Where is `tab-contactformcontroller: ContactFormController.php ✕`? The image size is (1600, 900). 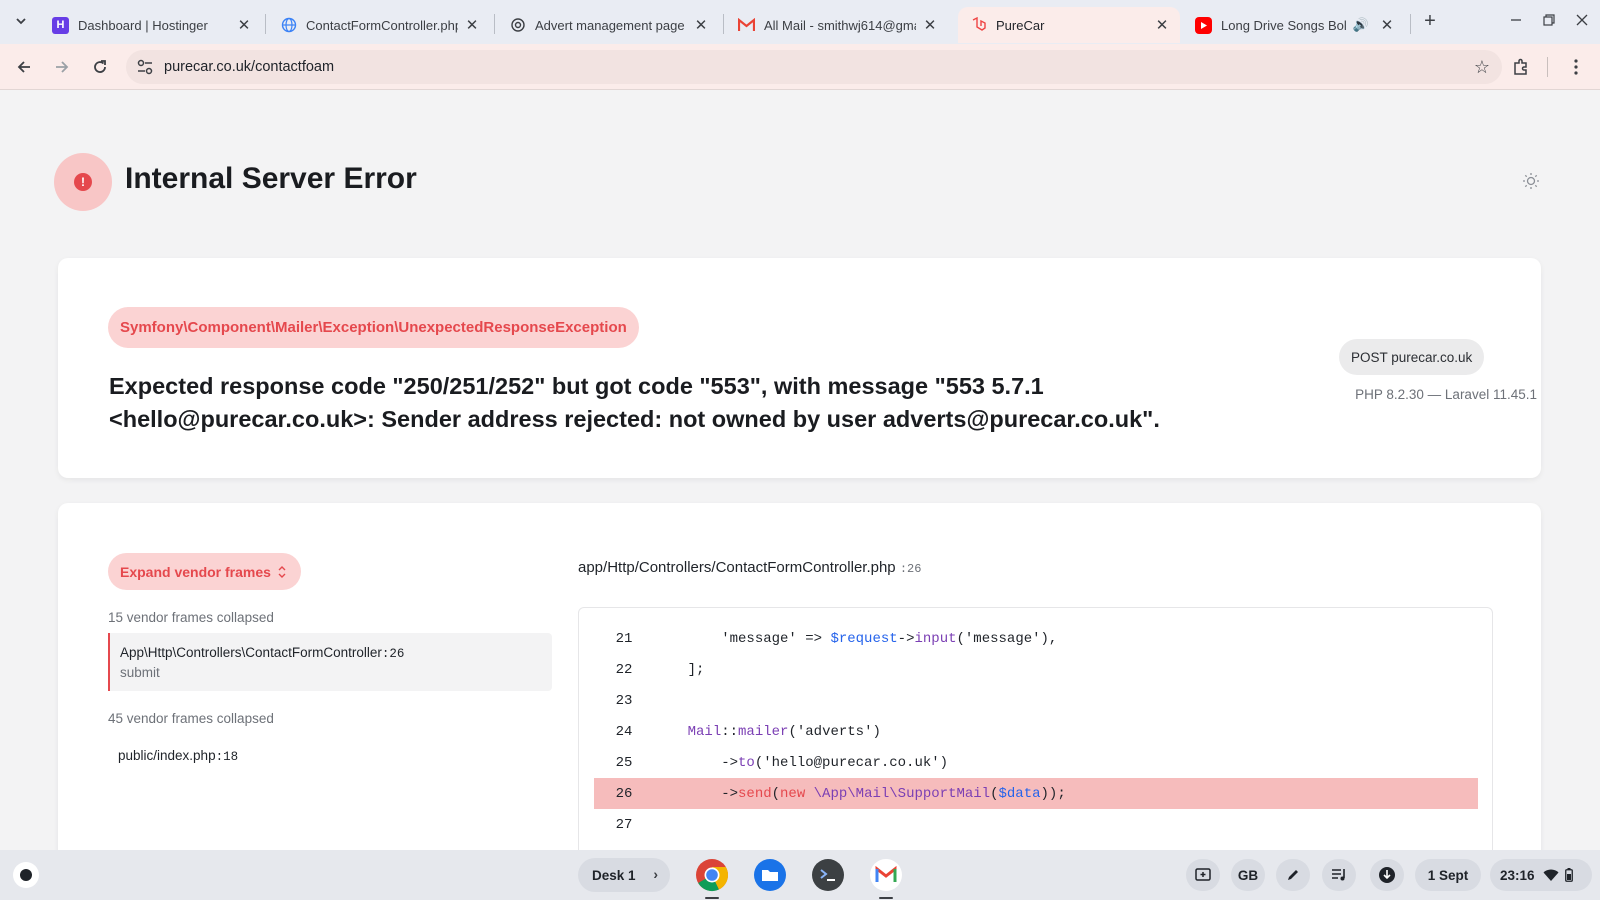
tab-contactformcontroller: ContactFormController.php ✕ is located at coordinates (379, 25).